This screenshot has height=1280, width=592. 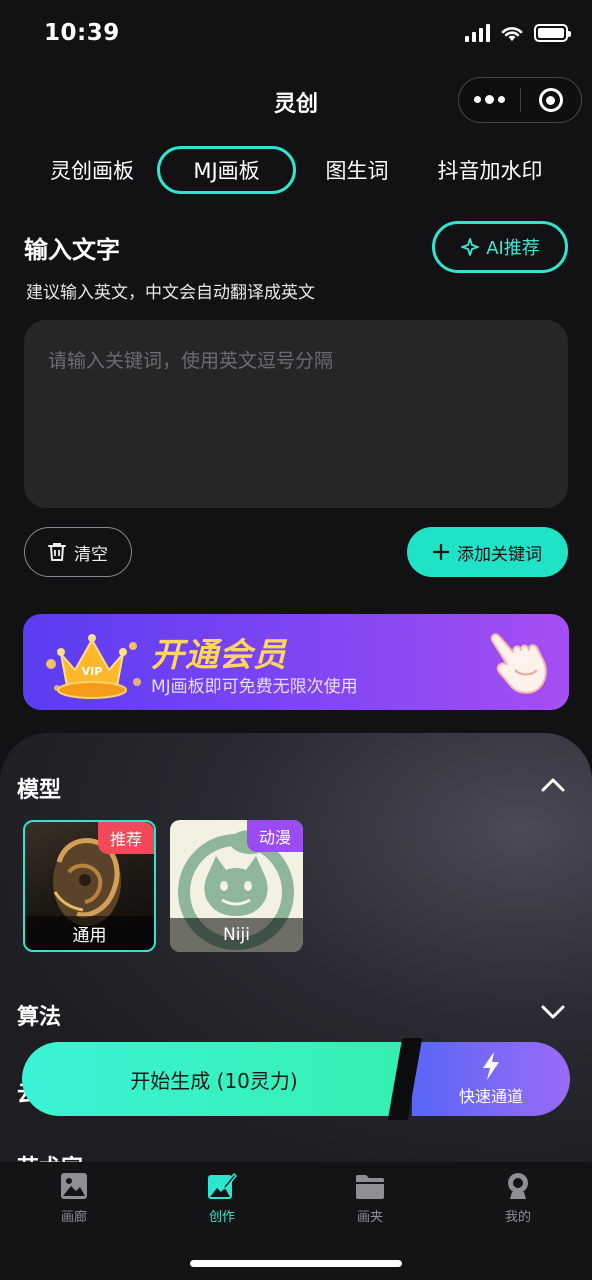 I want to click on vip-banner-subtitle: MJ画板即可免费无限次使用, so click(x=254, y=687).